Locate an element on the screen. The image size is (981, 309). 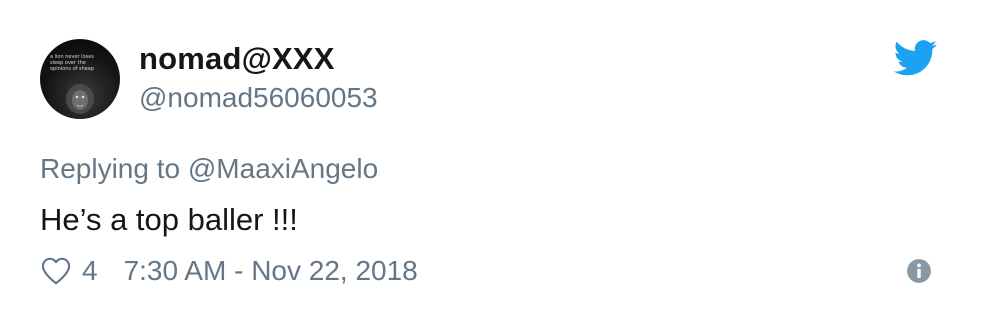
tweet-footer: 4 7:30 AM - Nov 22, 2018 is located at coordinates (229, 271).